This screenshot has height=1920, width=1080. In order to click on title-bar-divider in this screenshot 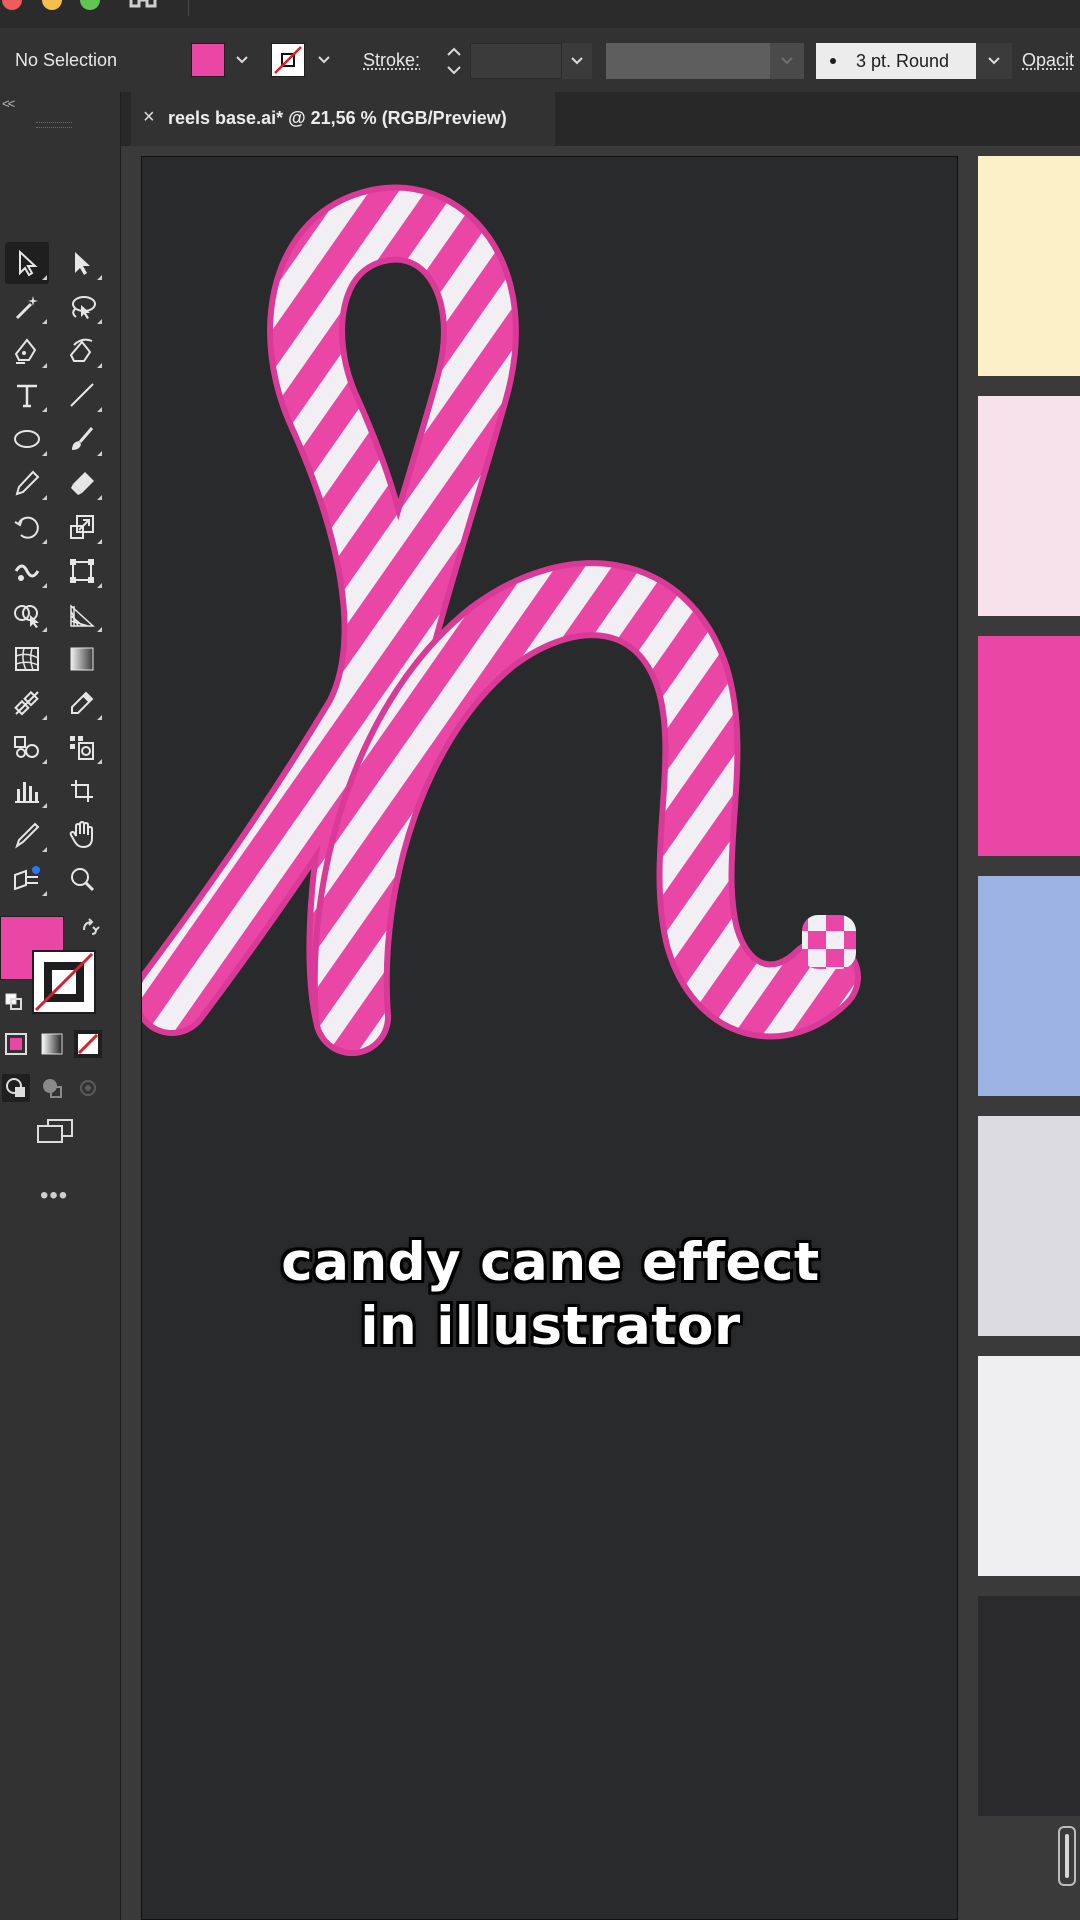, I will do `click(188, 8)`.